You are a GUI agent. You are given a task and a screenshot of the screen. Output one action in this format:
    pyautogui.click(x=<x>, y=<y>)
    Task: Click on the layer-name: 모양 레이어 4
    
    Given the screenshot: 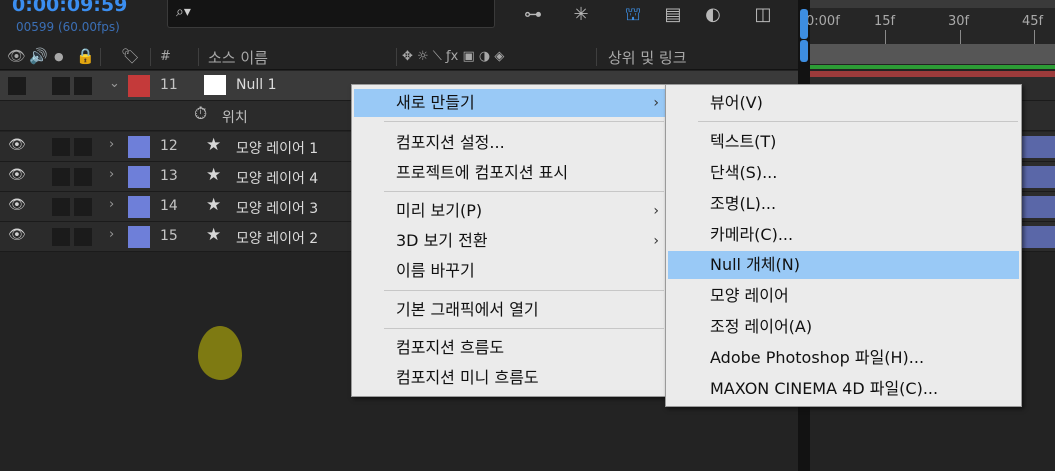 What is the action you would take?
    pyautogui.click(x=277, y=178)
    